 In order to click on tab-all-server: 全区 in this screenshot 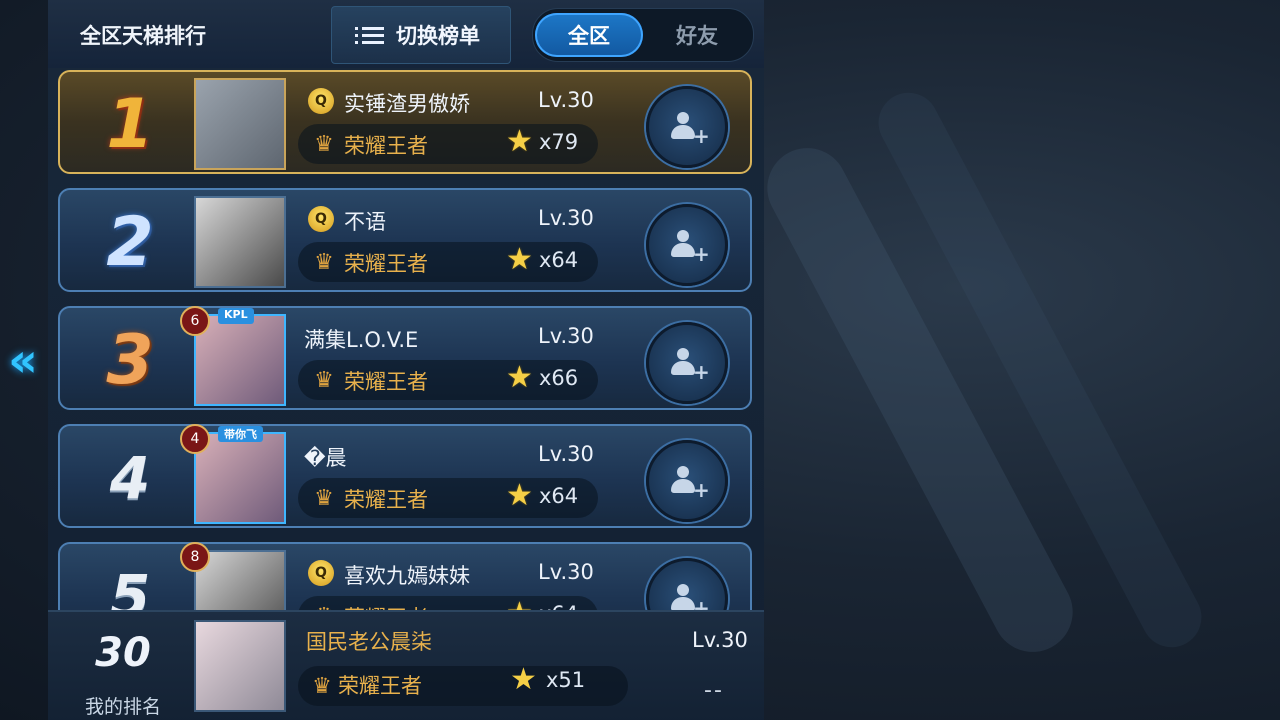, I will do `click(589, 35)`.